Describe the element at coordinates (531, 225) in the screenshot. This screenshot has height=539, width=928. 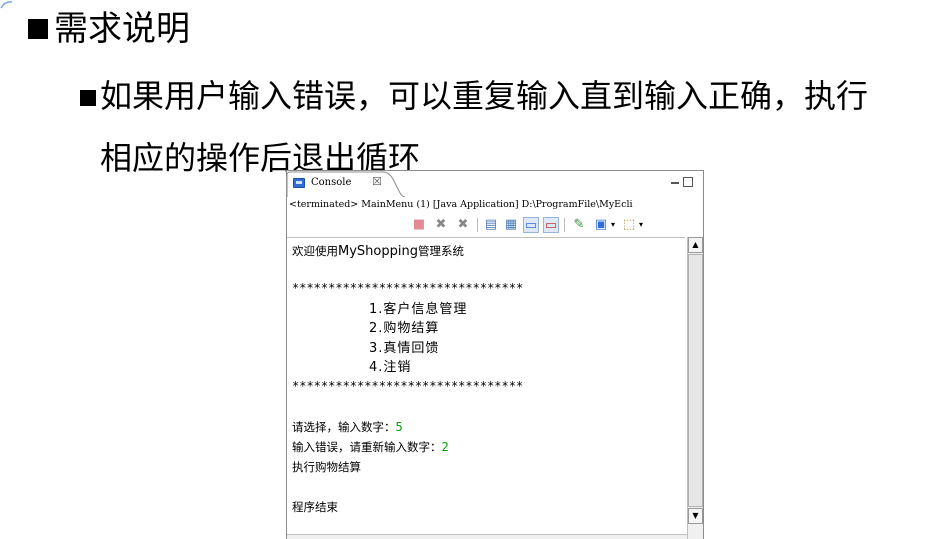
I see `show-on-stdout-icon: ▭` at that location.